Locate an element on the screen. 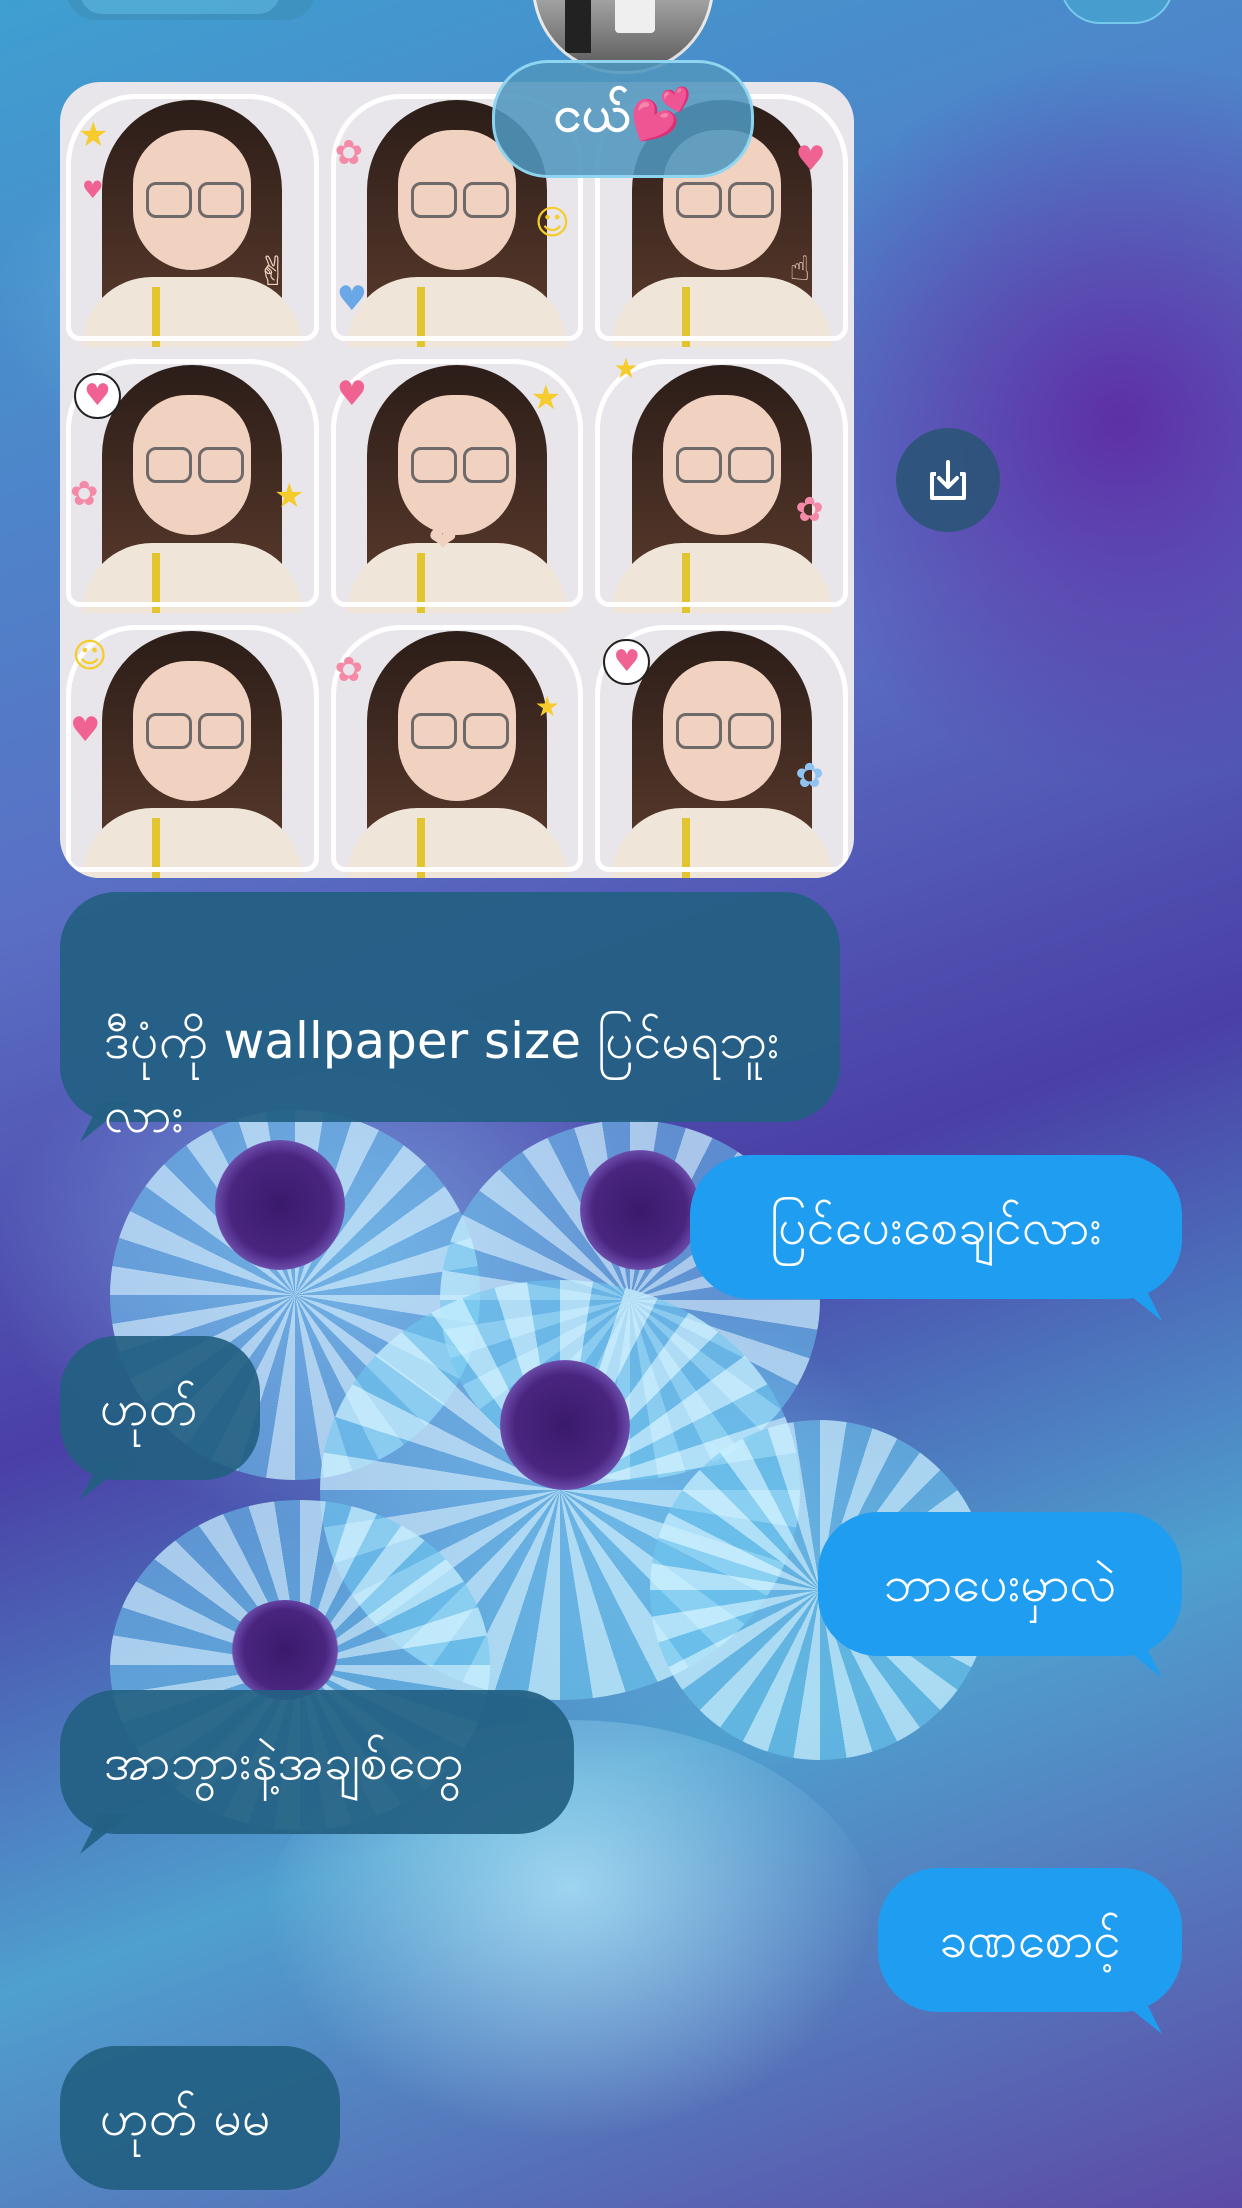 This screenshot has width=1242, height=2208. message-bubble-sent: ခဏစောင့် is located at coordinates (1030, 1951).